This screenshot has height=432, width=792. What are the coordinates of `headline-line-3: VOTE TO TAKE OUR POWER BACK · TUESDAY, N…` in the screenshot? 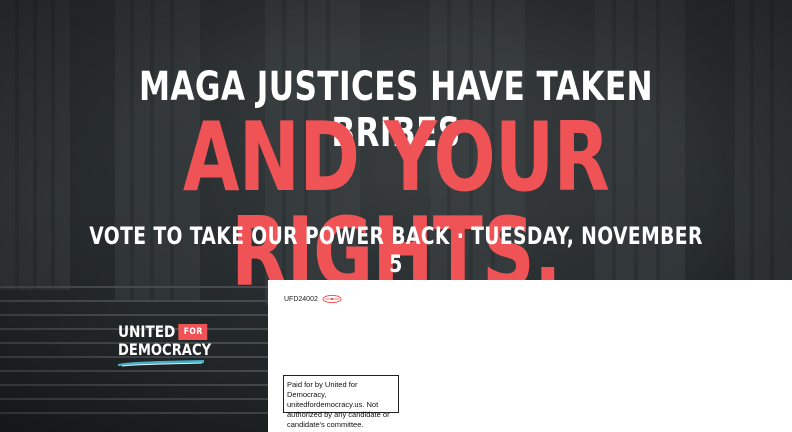 It's located at (396, 250).